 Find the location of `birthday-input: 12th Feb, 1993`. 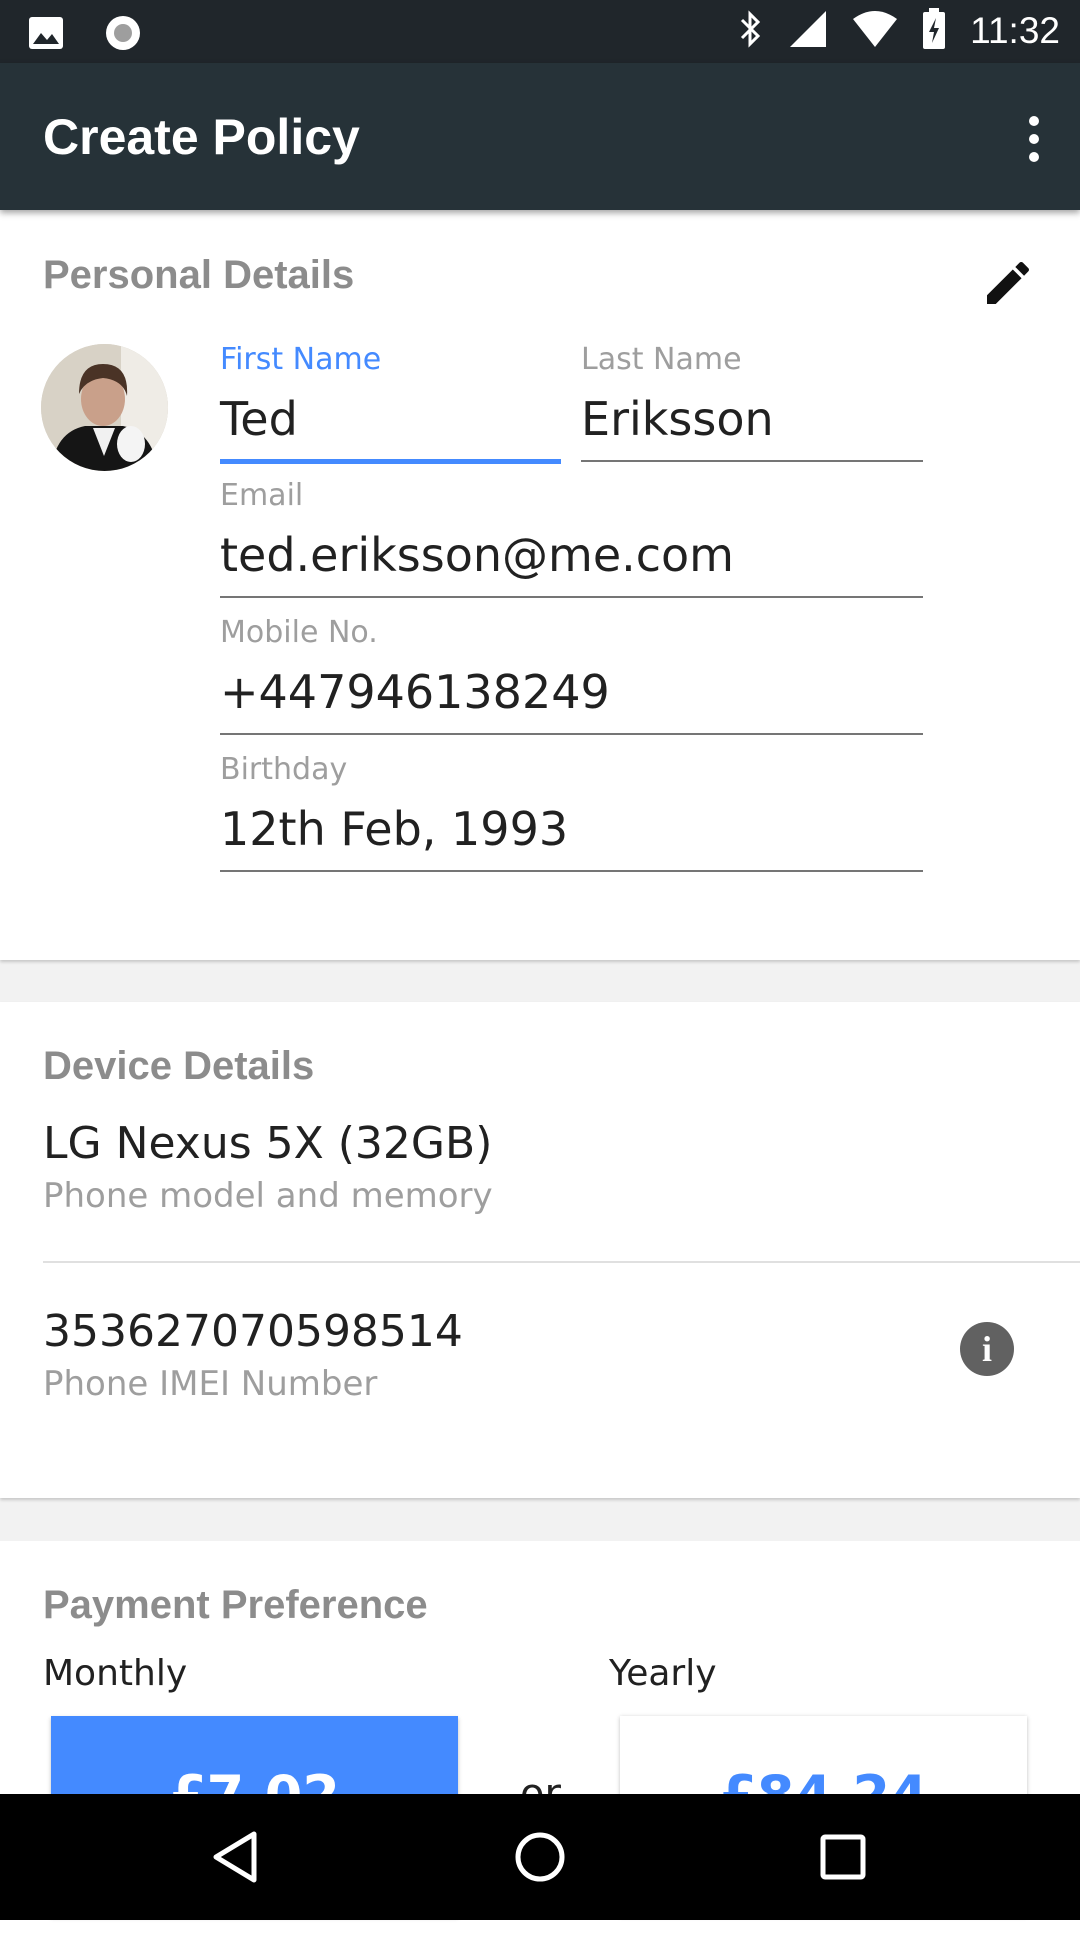

birthday-input: 12th Feb, 1993 is located at coordinates (394, 829).